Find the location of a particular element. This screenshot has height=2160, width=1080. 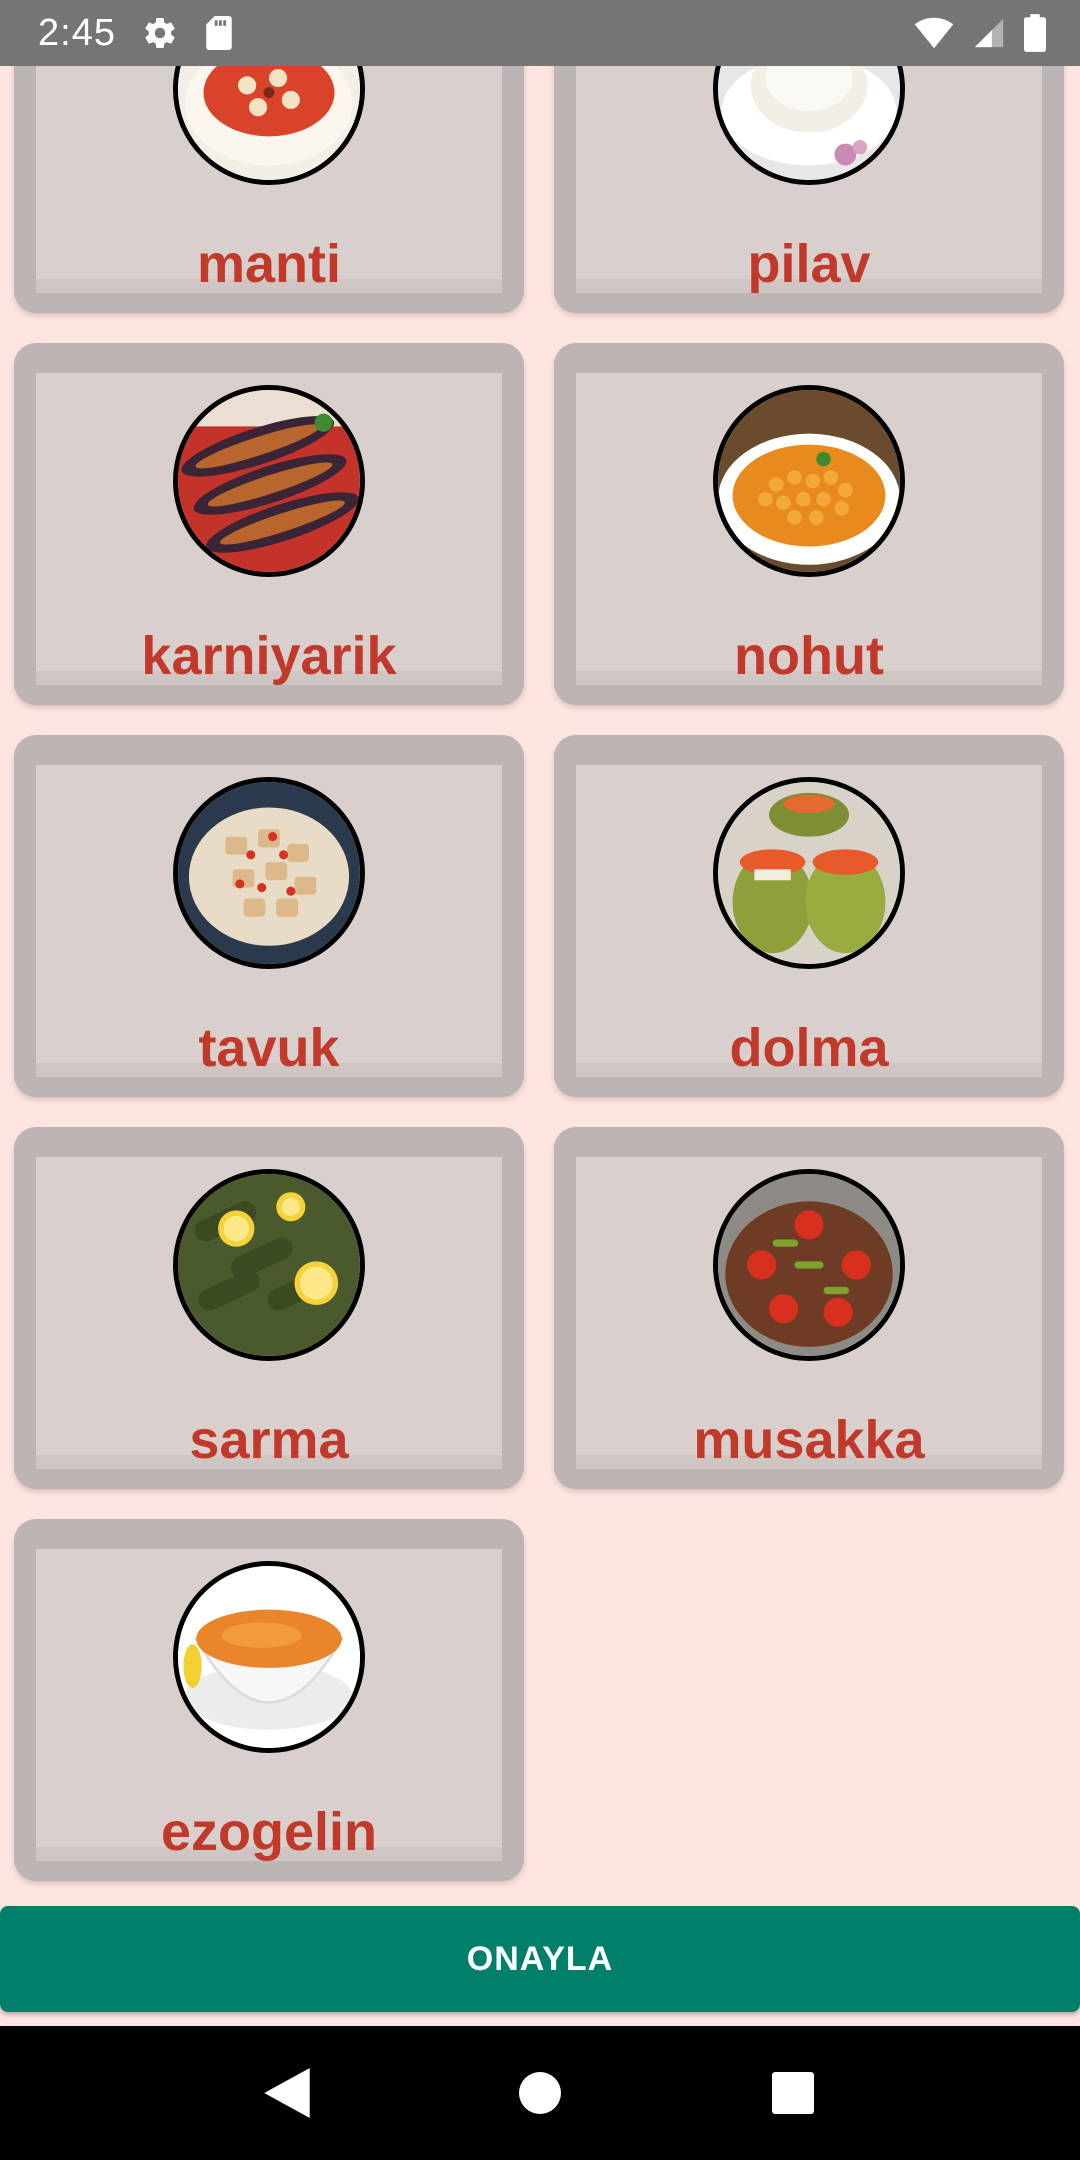

dish-label: manti is located at coordinates (269, 264).